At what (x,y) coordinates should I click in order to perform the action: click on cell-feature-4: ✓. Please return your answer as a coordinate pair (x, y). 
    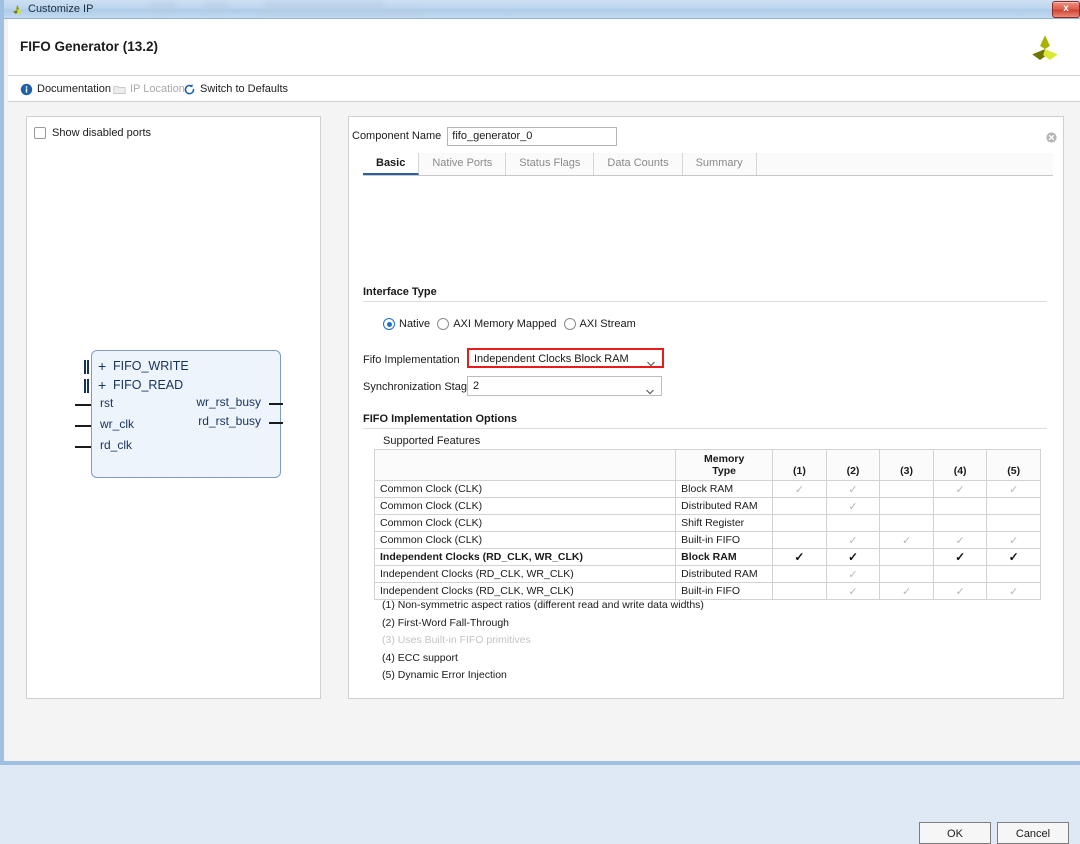
    Looking at the image, I should click on (960, 489).